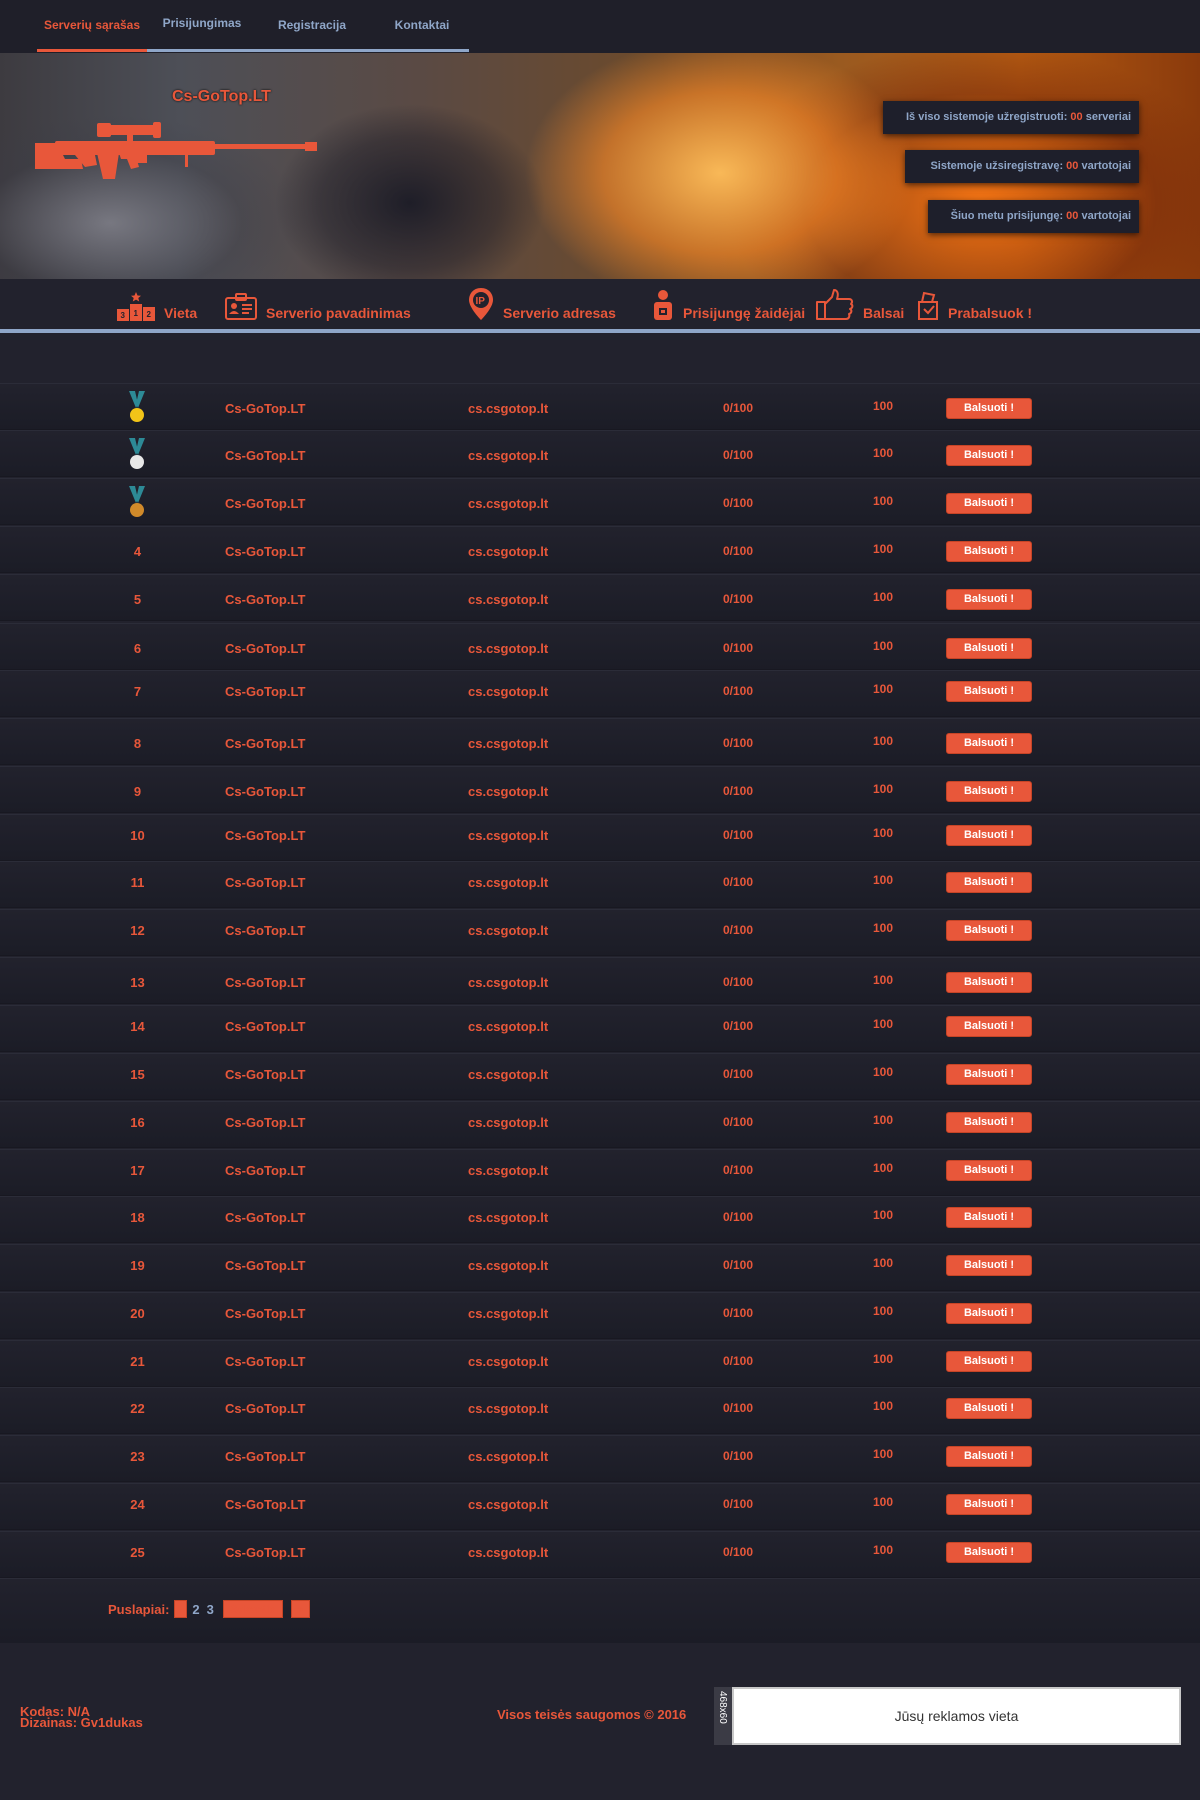  What do you see at coordinates (252, 1609) in the screenshot?
I see `page-next: Sekantis` at bounding box center [252, 1609].